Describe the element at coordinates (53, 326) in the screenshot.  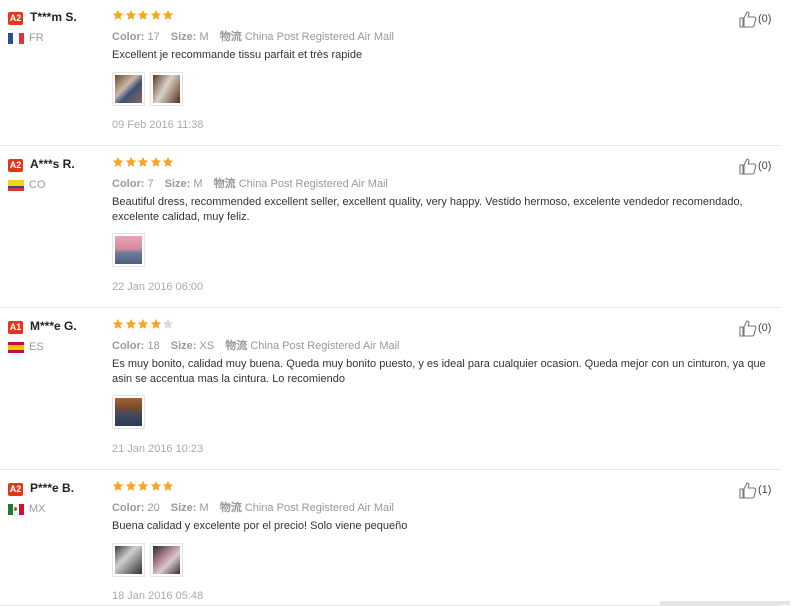
I see `reviewer-name: M***e G.` at that location.